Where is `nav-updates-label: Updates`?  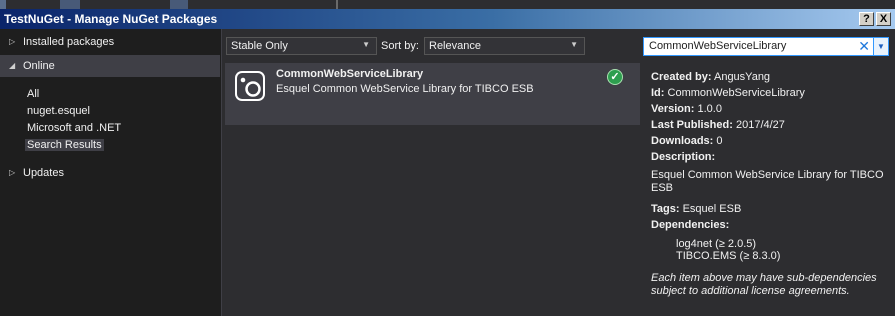 nav-updates-label: Updates is located at coordinates (43, 173).